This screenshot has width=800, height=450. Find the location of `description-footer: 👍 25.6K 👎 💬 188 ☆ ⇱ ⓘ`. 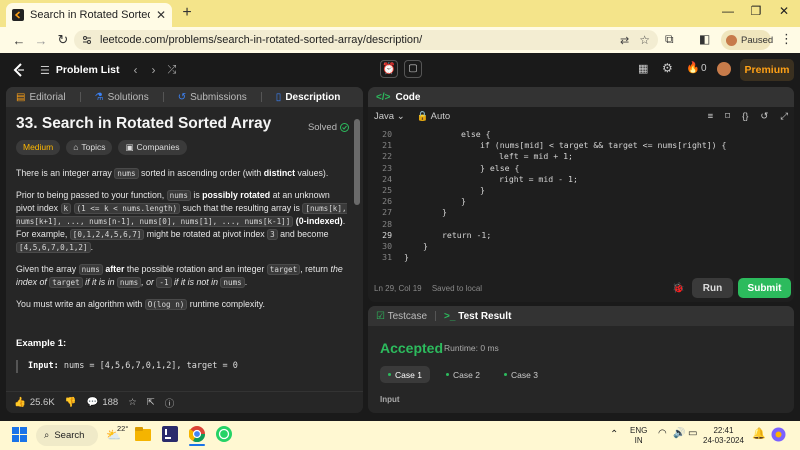

description-footer: 👍 25.6K 👎 💬 188 ☆ ⇱ ⓘ is located at coordinates (184, 402).